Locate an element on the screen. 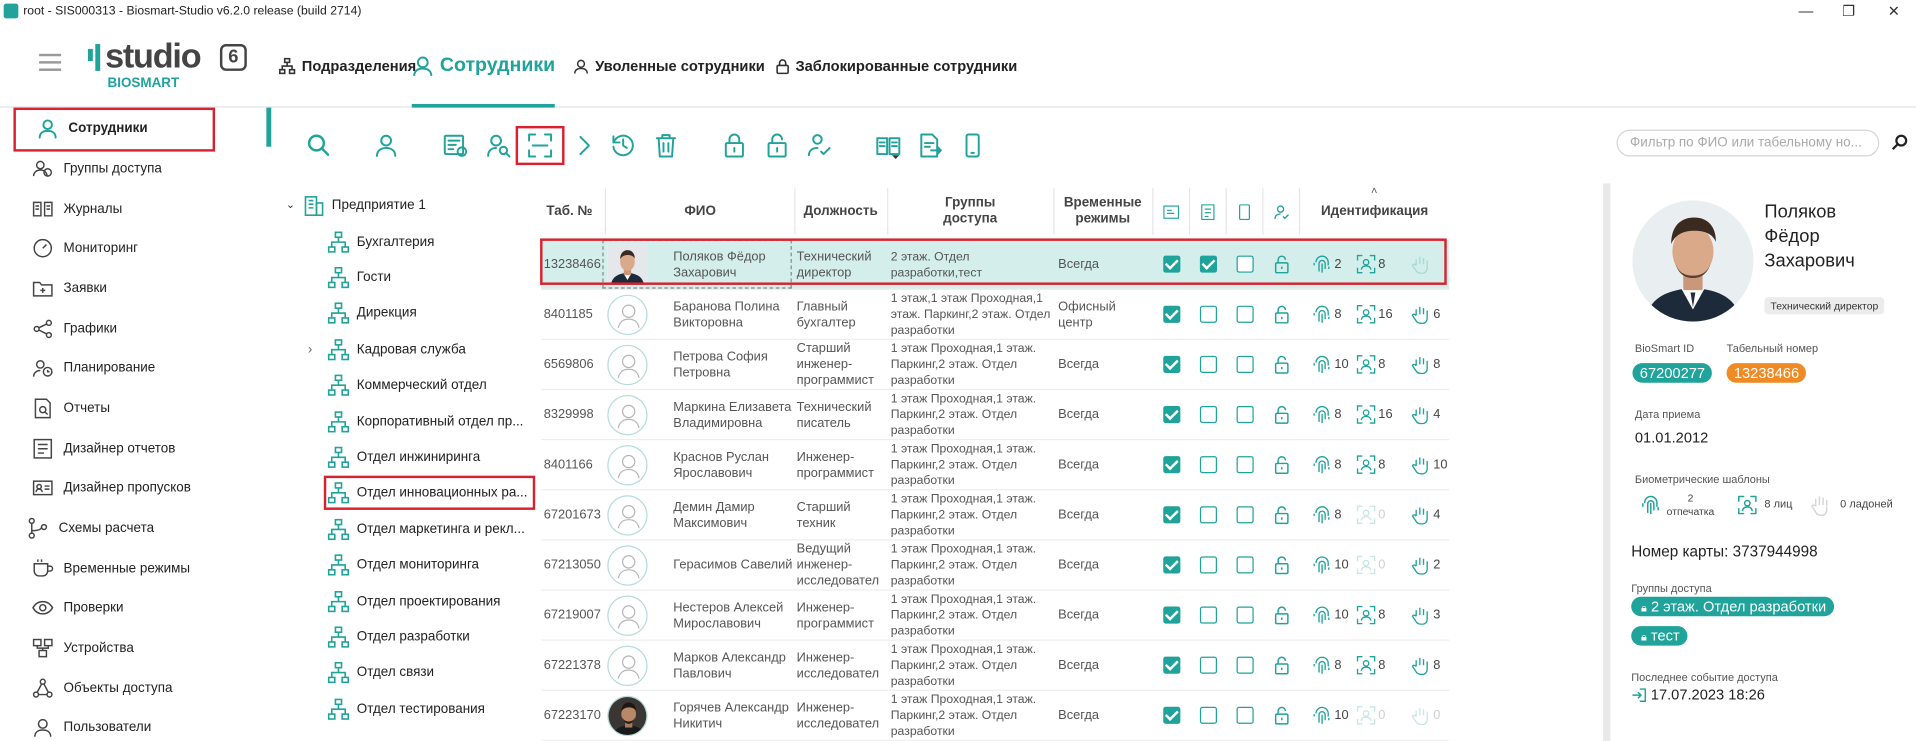 The width and height of the screenshot is (1916, 741). tab-departments: Подразделения is located at coordinates (347, 65).